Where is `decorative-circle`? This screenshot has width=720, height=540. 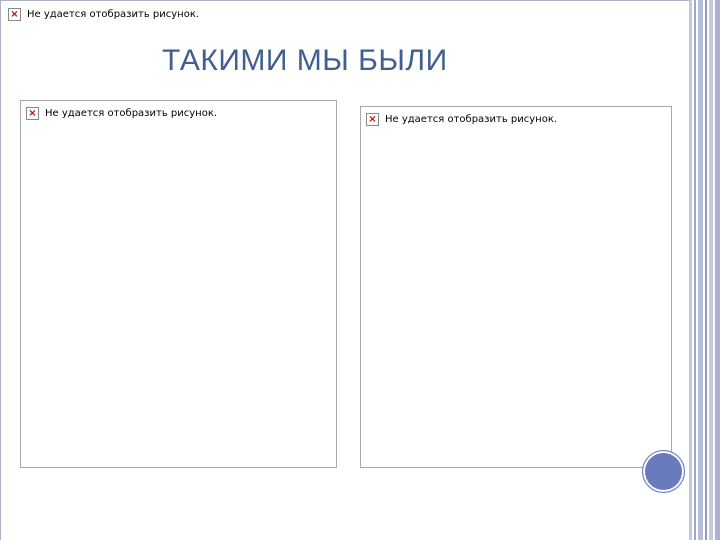 decorative-circle is located at coordinates (663, 471).